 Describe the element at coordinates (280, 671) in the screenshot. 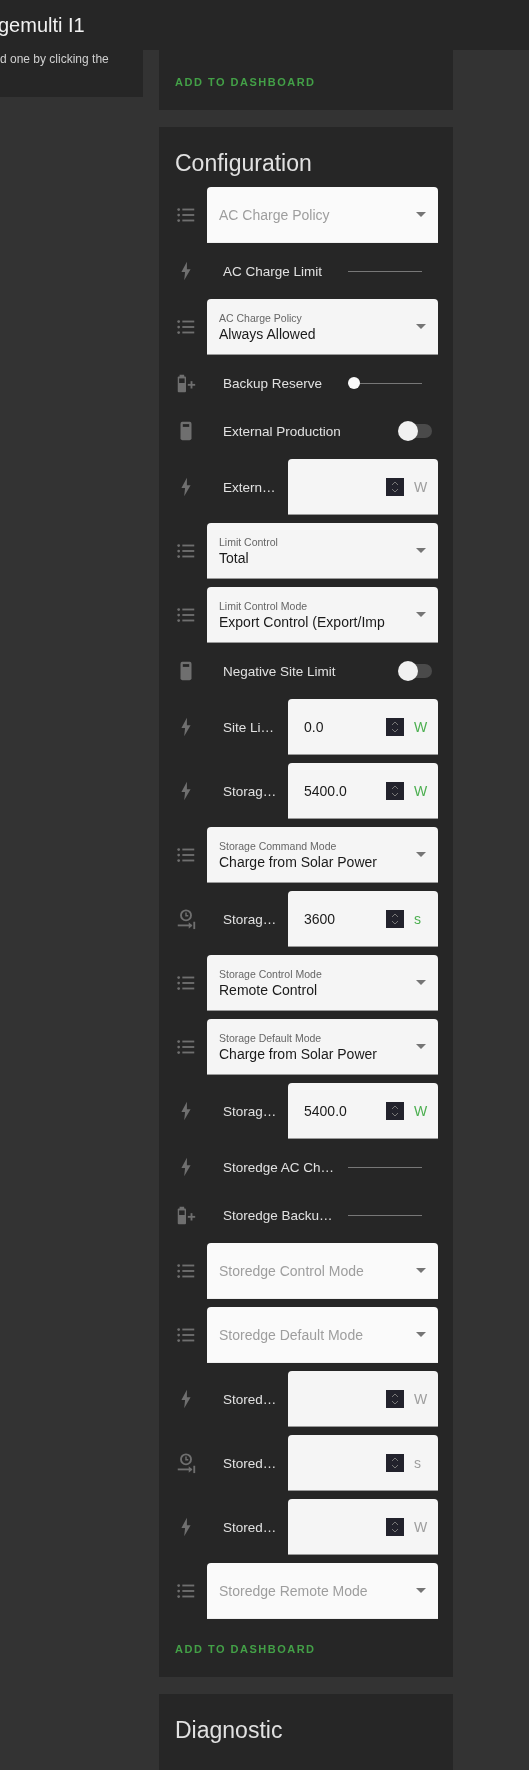

I see `setting-label: Negative Site Limit` at that location.